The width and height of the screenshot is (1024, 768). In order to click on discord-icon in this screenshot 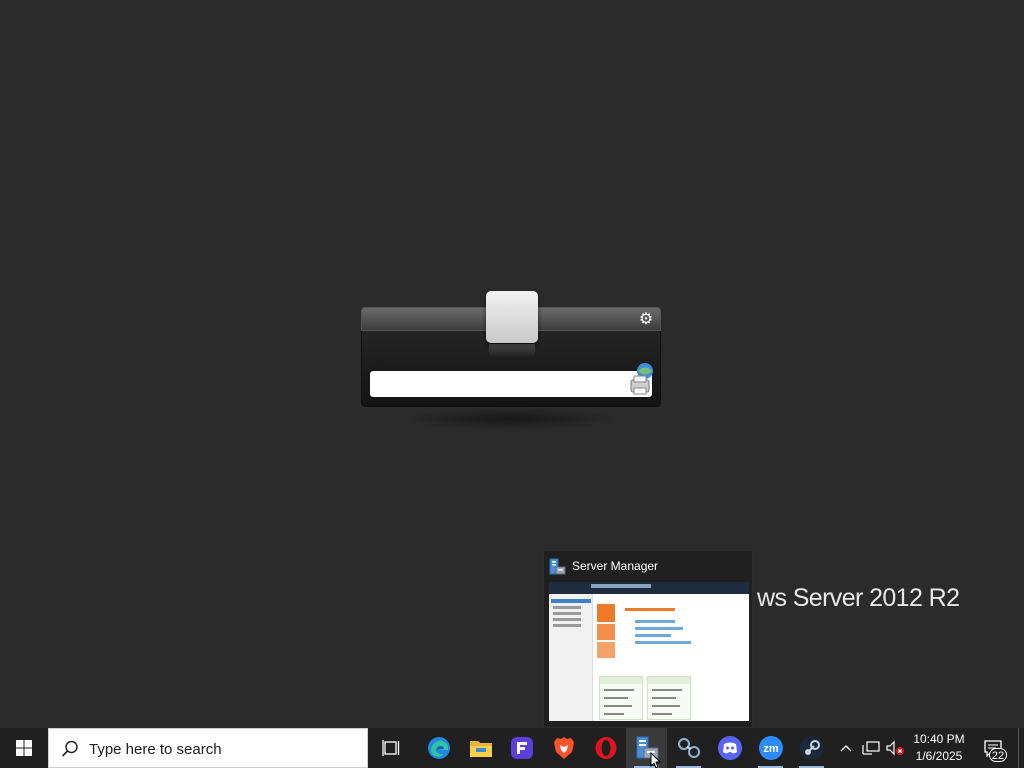, I will do `click(729, 748)`.